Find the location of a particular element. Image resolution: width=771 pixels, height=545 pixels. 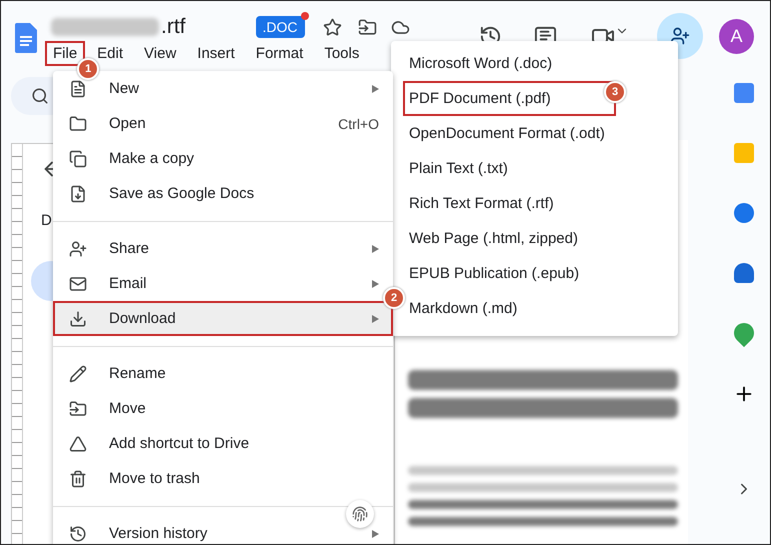

menu-item: Plain Text (.txt) is located at coordinates (534, 168).